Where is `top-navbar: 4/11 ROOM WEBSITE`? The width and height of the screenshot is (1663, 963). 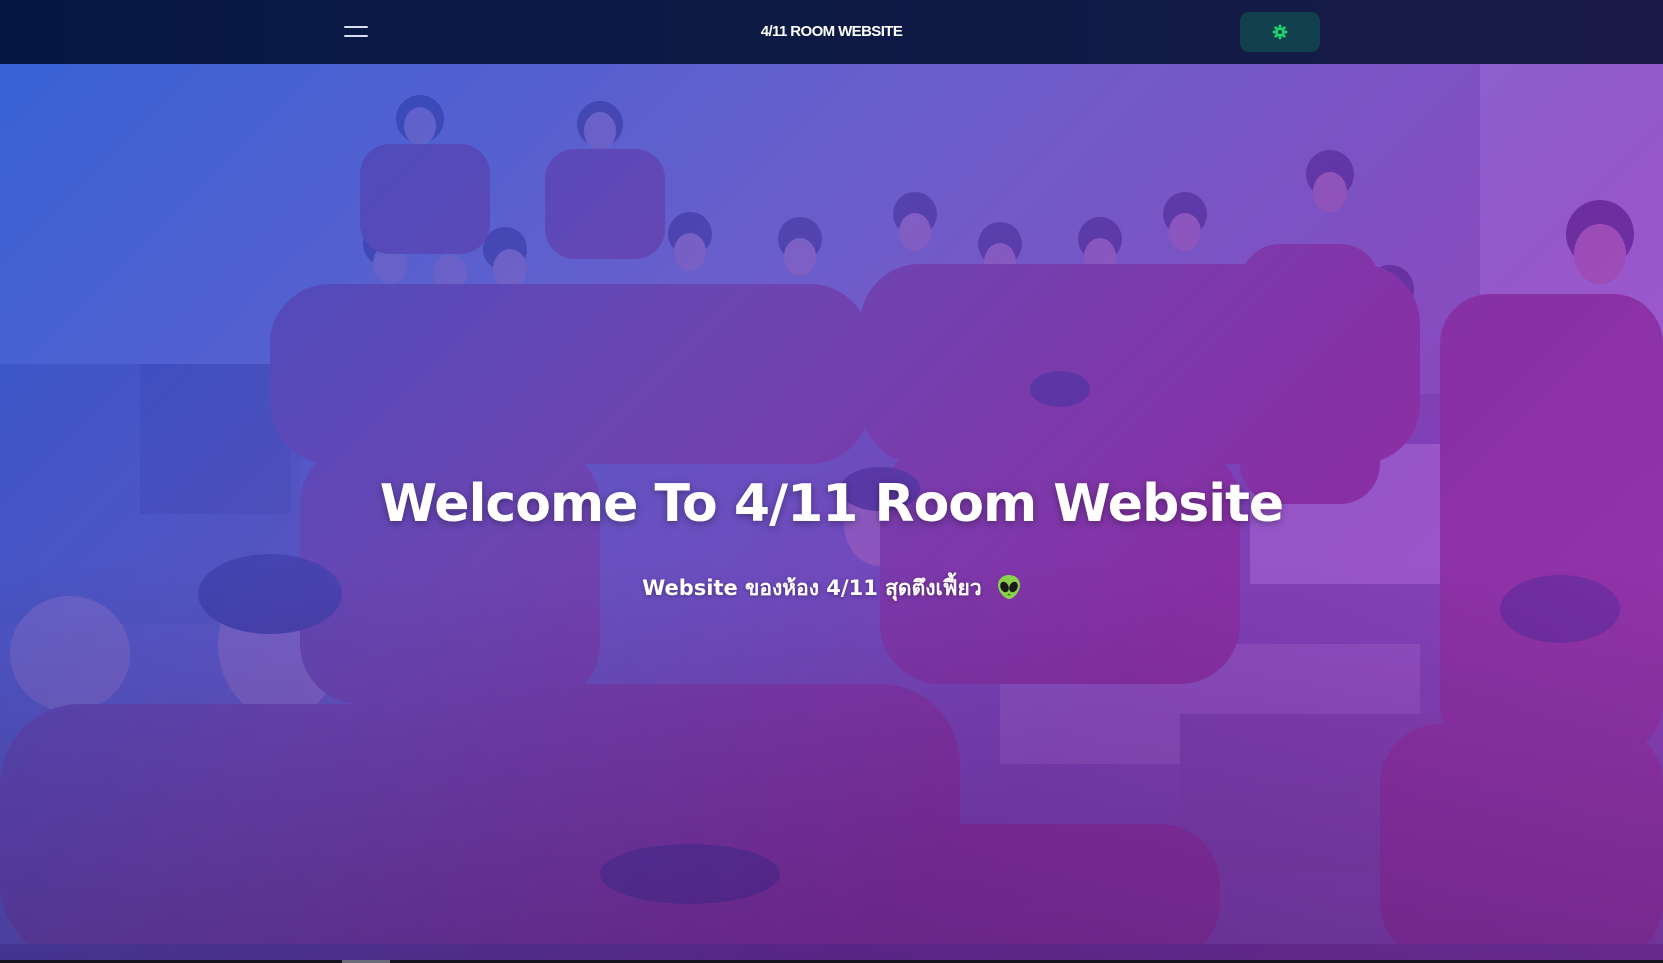 top-navbar: 4/11 ROOM WEBSITE is located at coordinates (831, 32).